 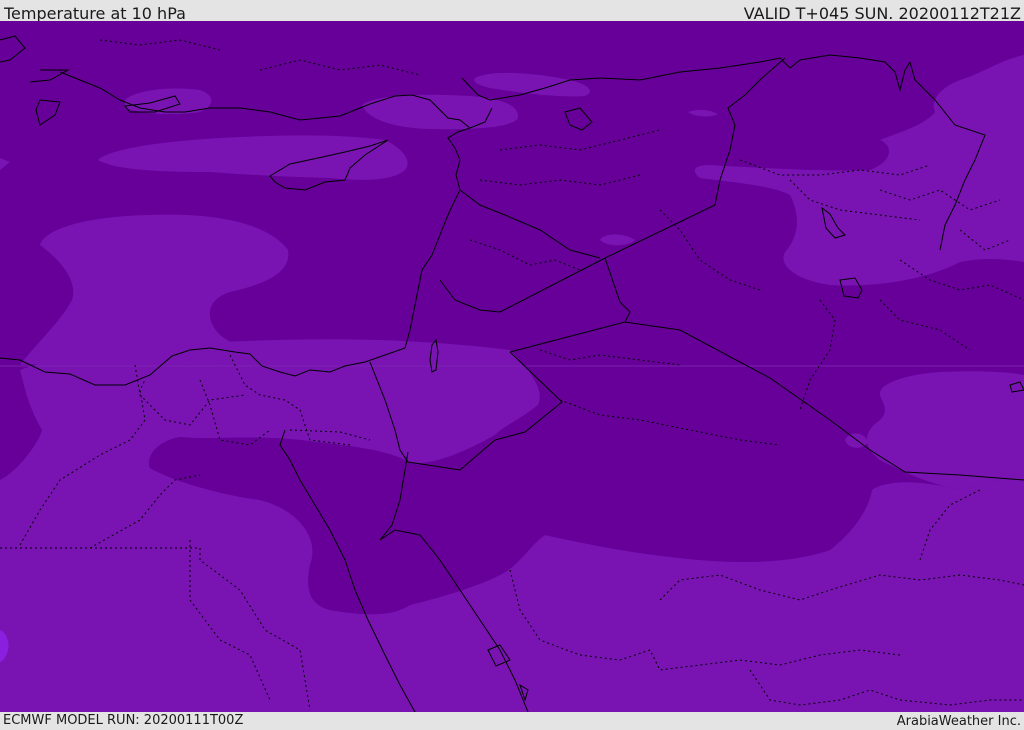 What do you see at coordinates (958, 721) in the screenshot?
I see `credit-label: ArabiaWeather Inc.` at bounding box center [958, 721].